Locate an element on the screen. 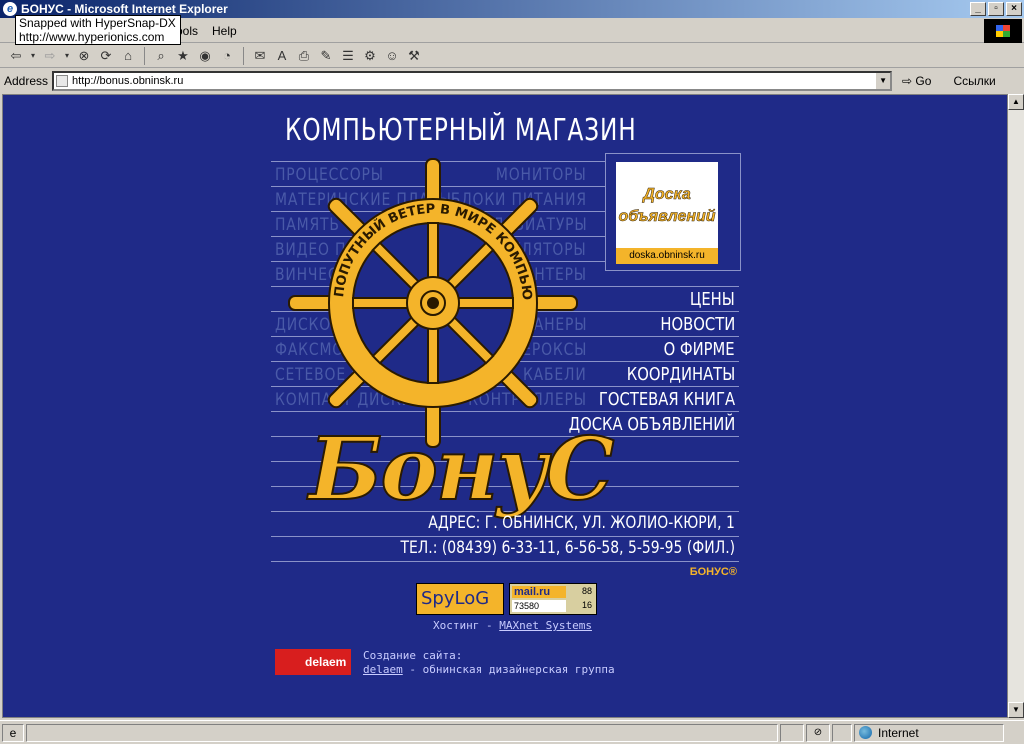  links-button: Ссылки is located at coordinates (974, 81).